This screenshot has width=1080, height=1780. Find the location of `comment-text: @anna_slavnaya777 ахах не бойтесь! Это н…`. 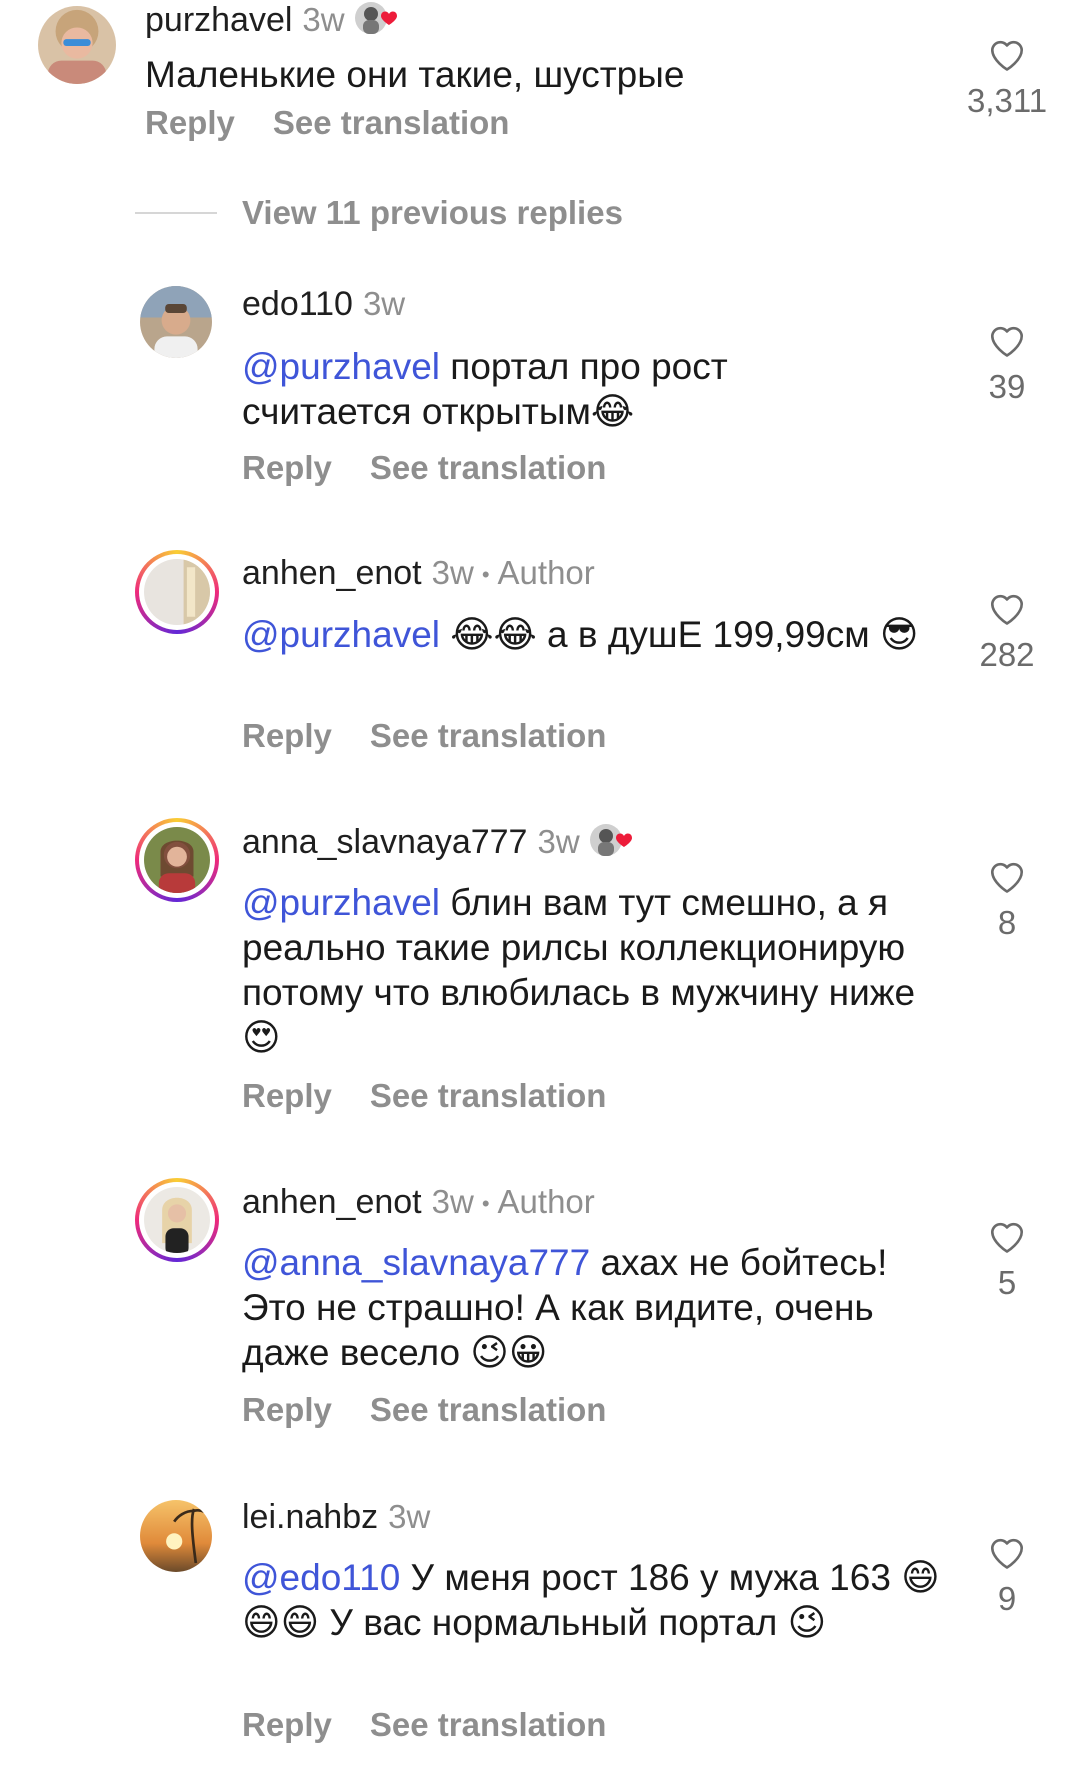

comment-text: @anna_slavnaya777 ахах не бойтесь! Это н… is located at coordinates (592, 1307).